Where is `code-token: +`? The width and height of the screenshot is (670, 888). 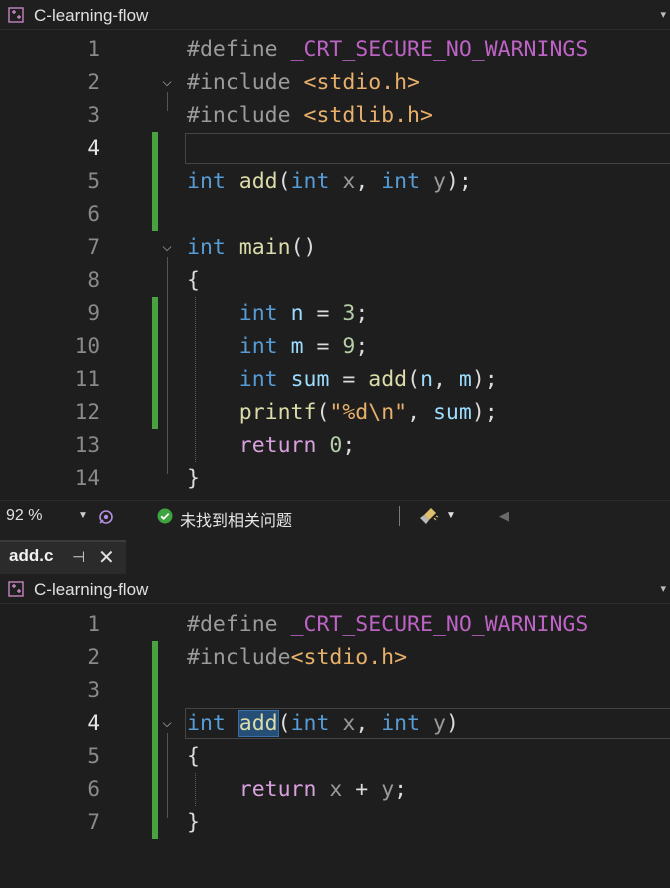 code-token: + is located at coordinates (362, 789).